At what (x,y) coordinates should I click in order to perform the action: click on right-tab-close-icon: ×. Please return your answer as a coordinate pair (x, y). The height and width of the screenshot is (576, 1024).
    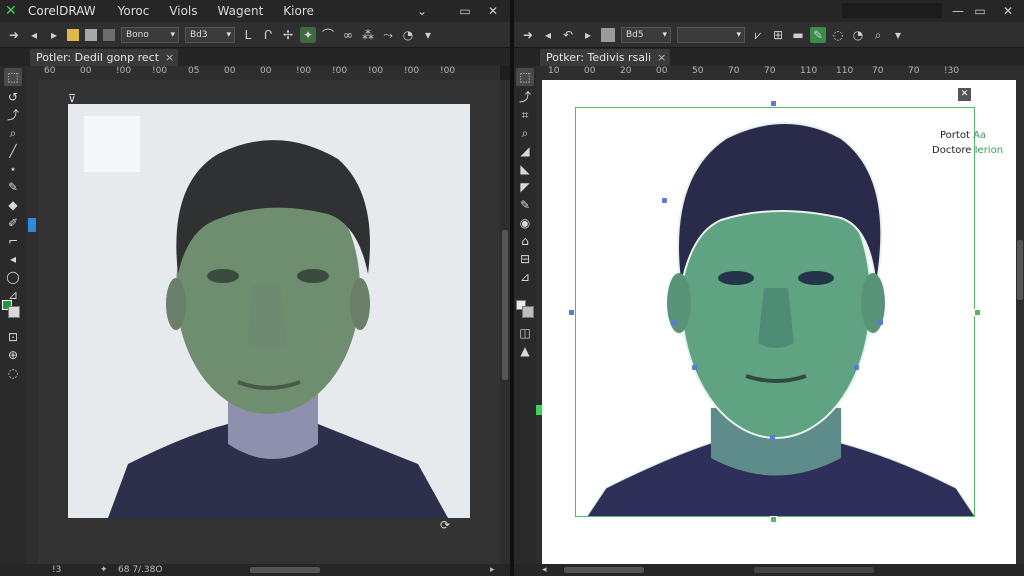
    Looking at the image, I should click on (661, 57).